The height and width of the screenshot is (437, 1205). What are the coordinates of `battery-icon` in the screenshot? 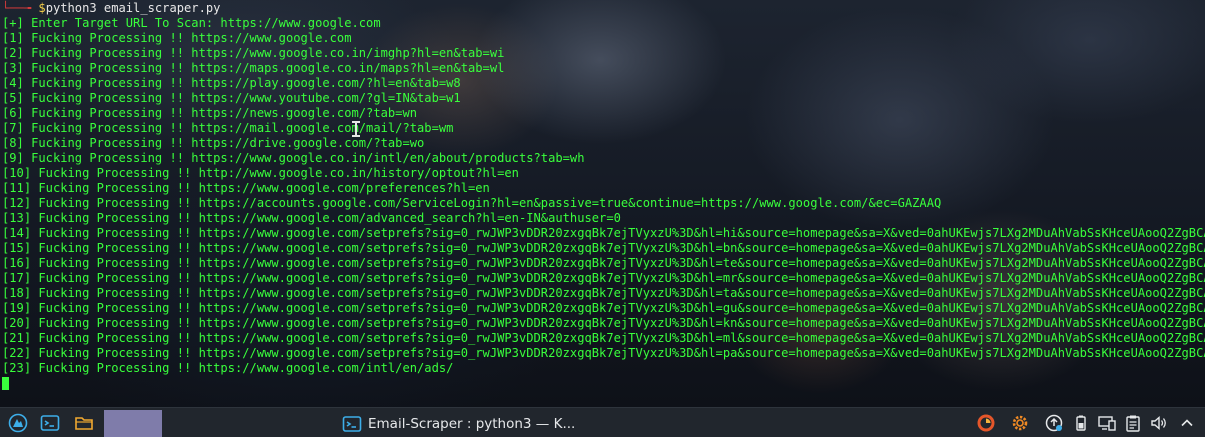 It's located at (1081, 423).